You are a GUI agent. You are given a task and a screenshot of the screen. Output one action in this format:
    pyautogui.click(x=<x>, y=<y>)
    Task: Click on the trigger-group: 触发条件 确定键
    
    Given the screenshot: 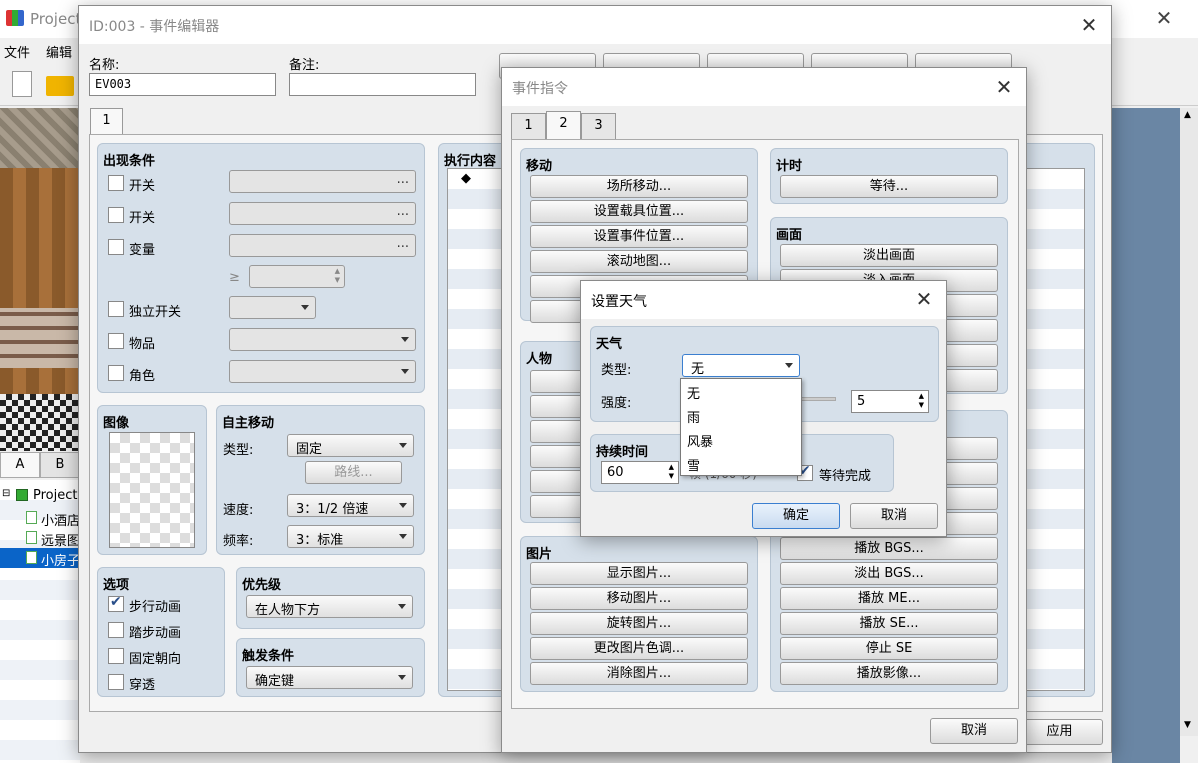 What is the action you would take?
    pyautogui.click(x=330, y=667)
    